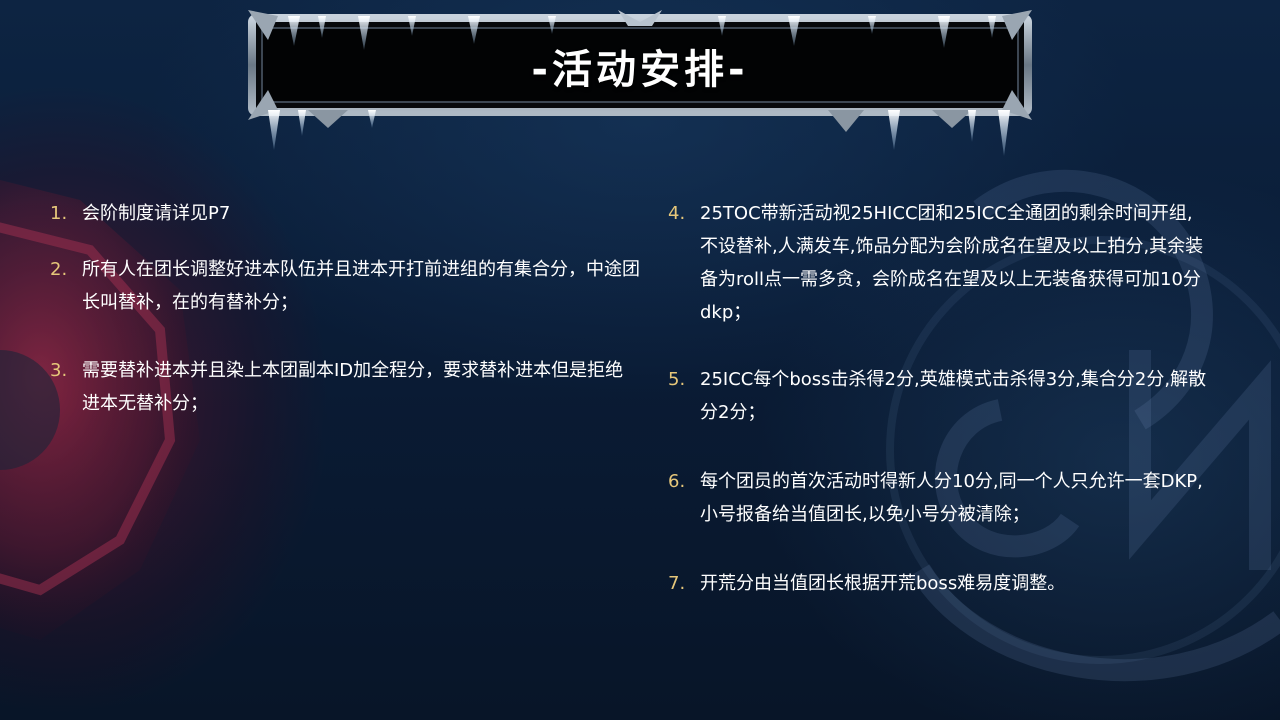 The width and height of the screenshot is (1280, 720). Describe the element at coordinates (677, 481) in the screenshot. I see `item-number: 6.` at that location.